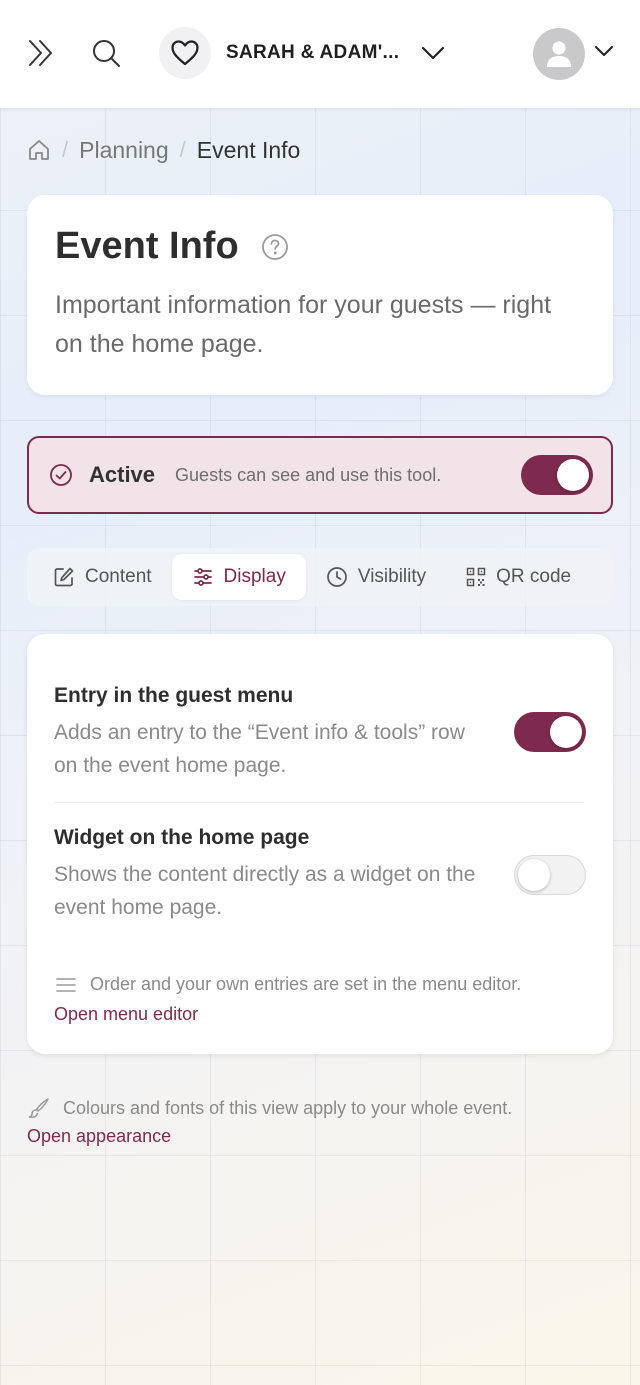  I want to click on tab-content: Content, so click(102, 577).